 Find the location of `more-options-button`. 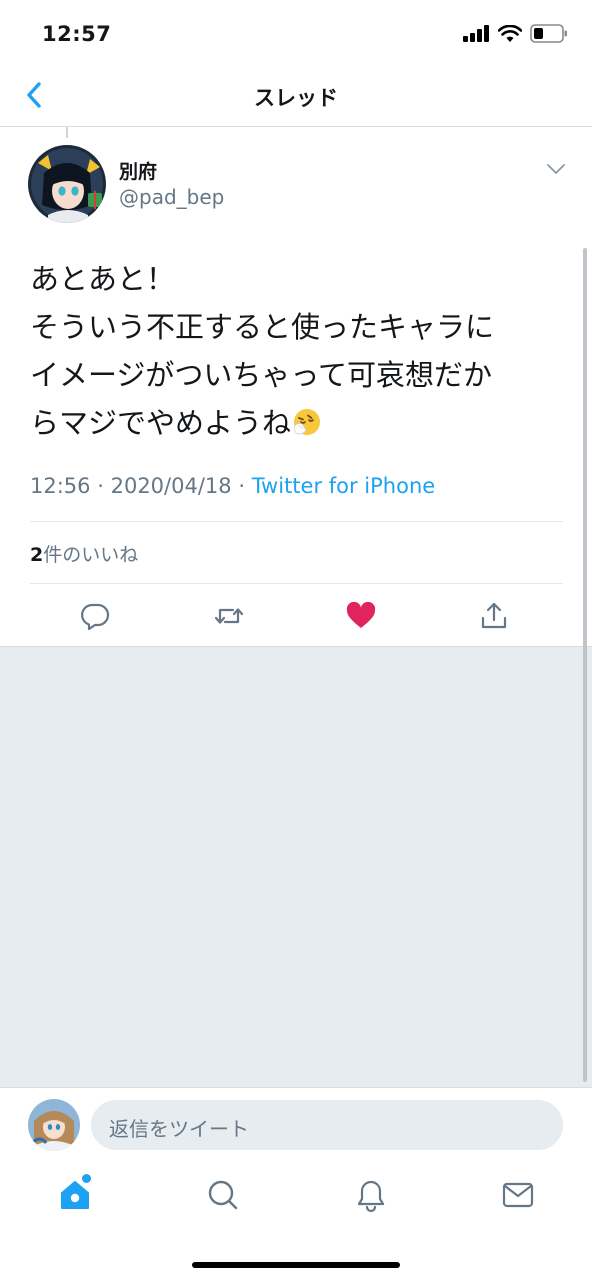

more-options-button is located at coordinates (556, 168).